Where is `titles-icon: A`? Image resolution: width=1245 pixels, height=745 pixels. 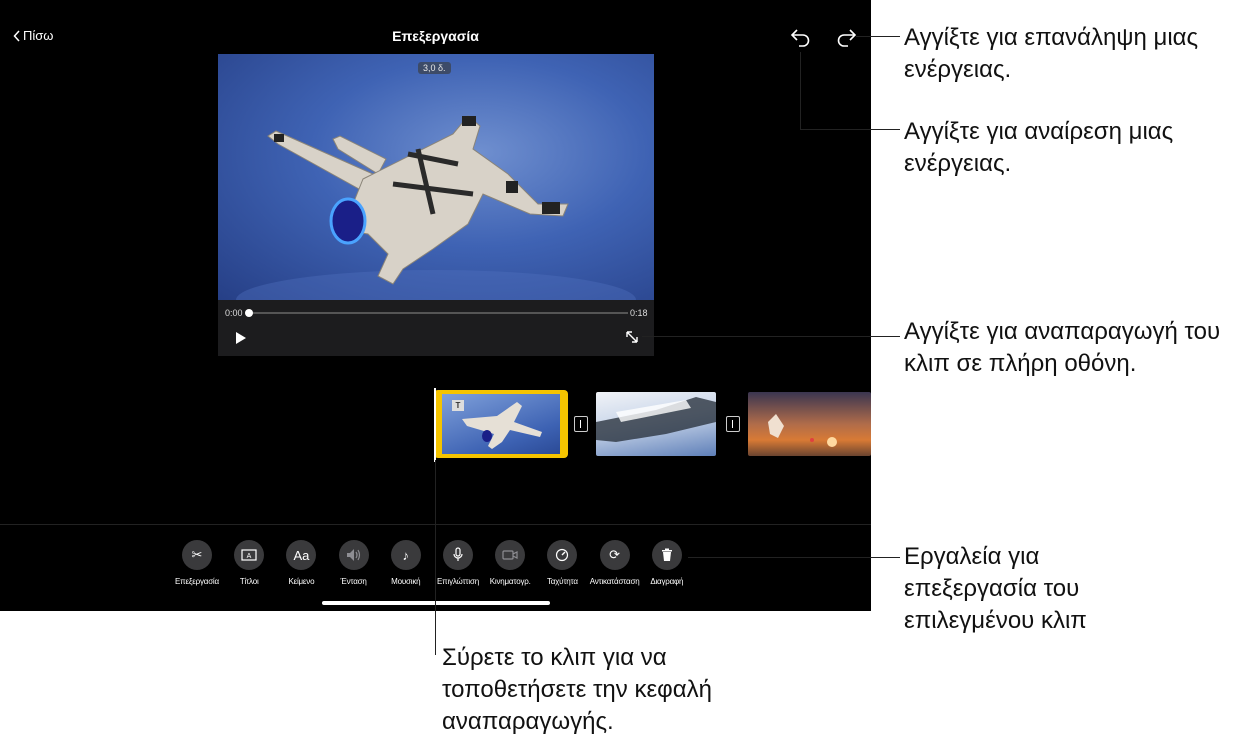 titles-icon: A is located at coordinates (249, 555).